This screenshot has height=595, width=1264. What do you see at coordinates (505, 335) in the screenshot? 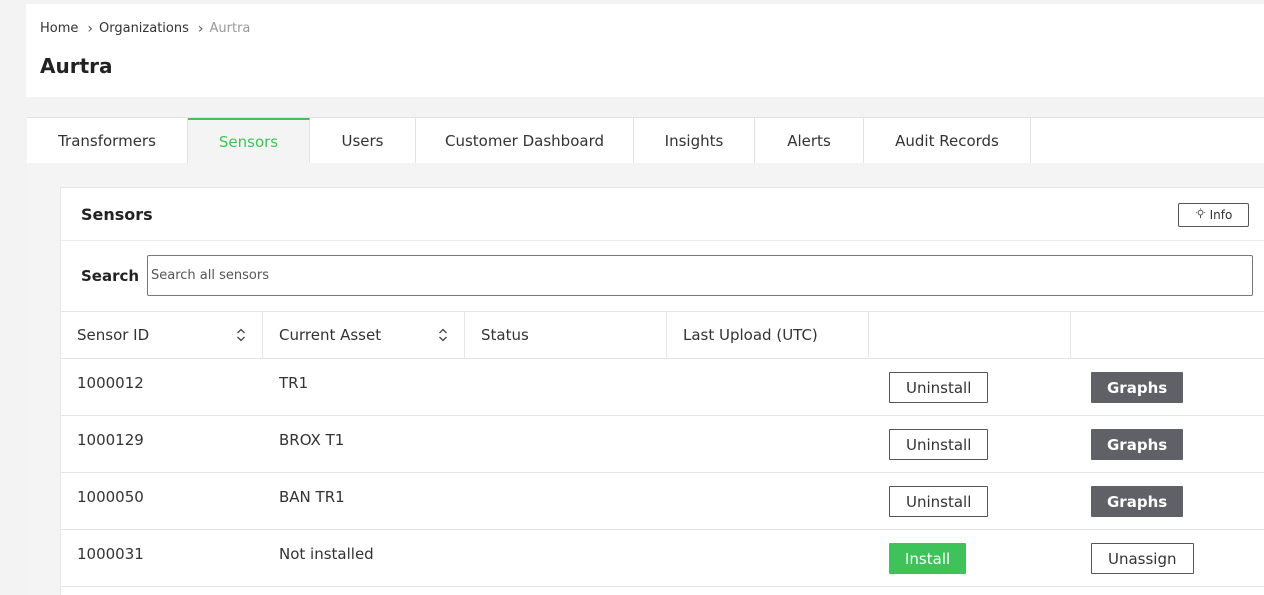
I see `column-label: Status` at bounding box center [505, 335].